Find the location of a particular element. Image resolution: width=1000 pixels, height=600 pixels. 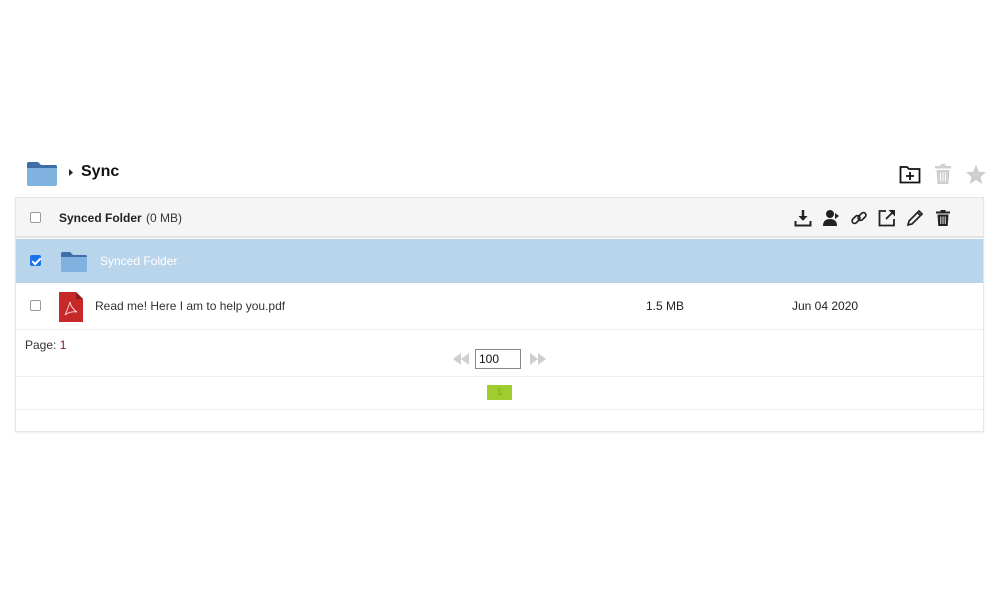

page-title: Sync is located at coordinates (100, 171).